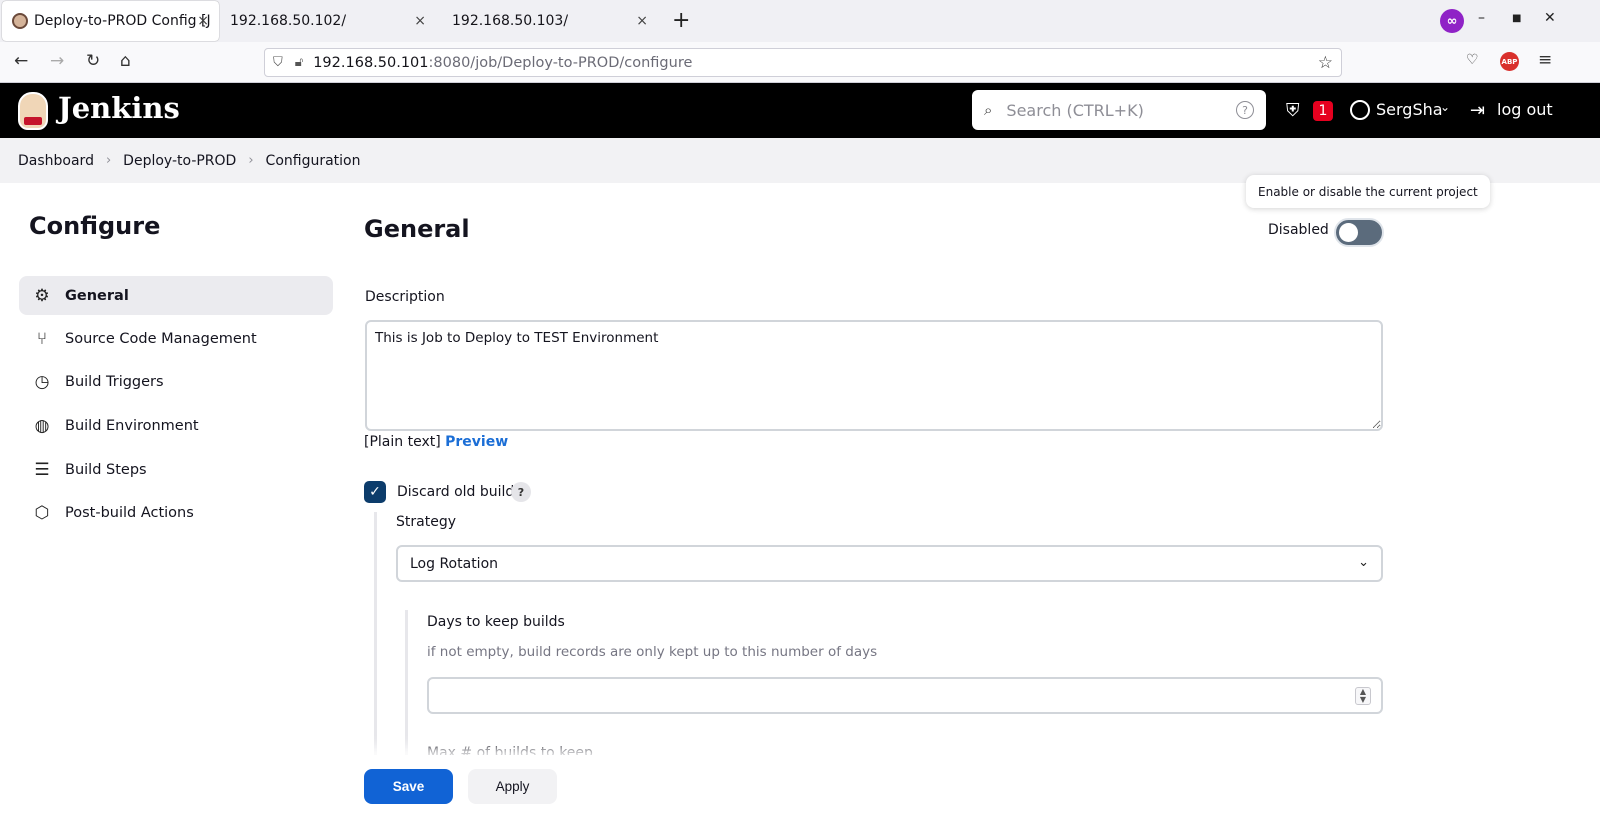 This screenshot has height=834, width=1600. I want to click on description-label: Description, so click(405, 297).